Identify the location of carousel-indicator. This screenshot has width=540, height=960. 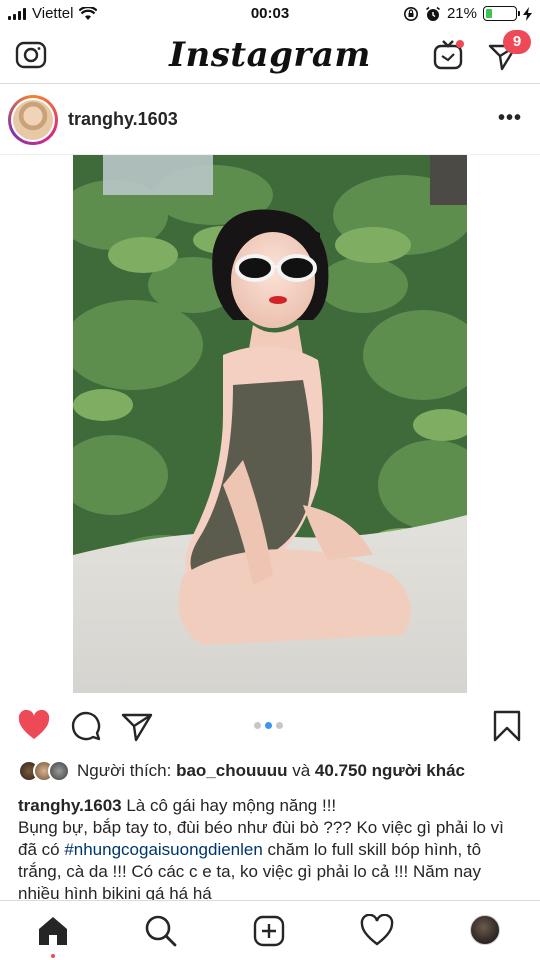
(268, 725).